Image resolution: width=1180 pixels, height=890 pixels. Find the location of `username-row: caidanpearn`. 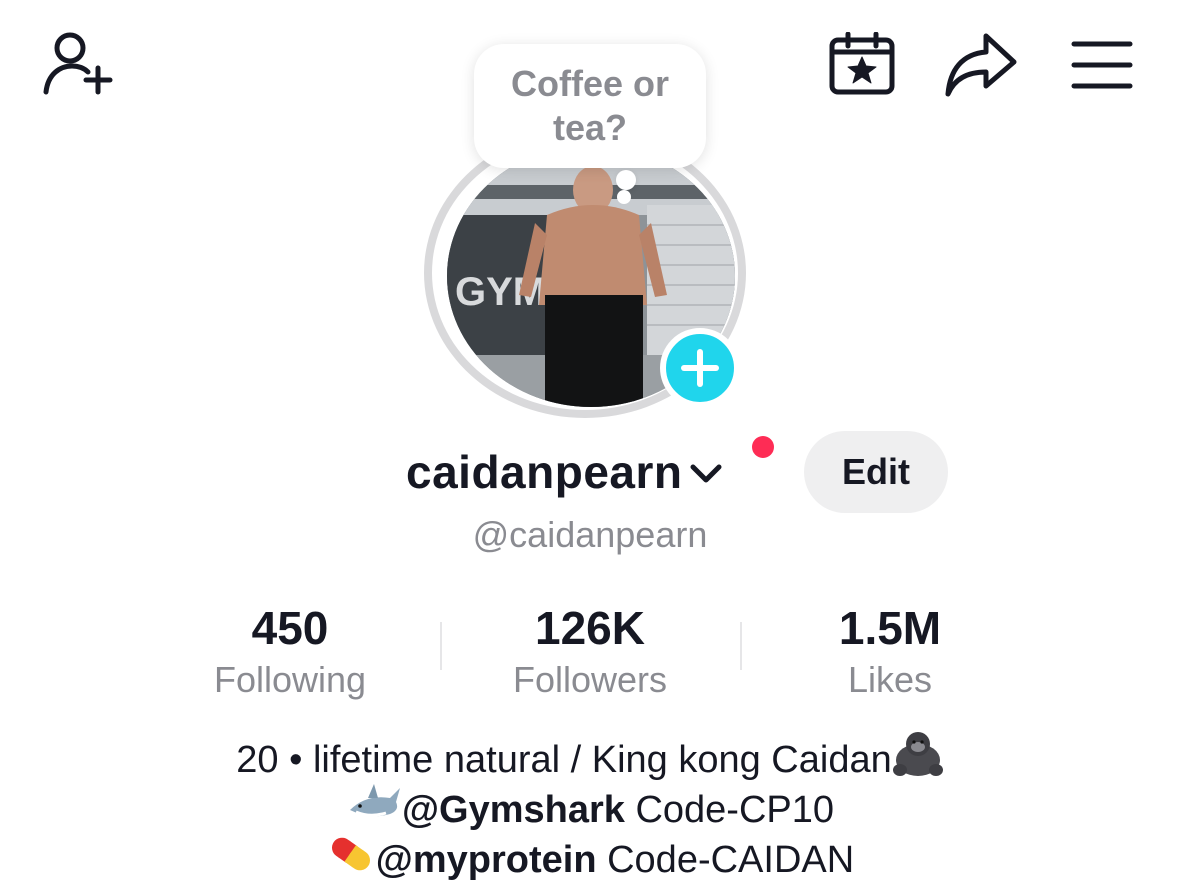

username-row: caidanpearn is located at coordinates (564, 472).